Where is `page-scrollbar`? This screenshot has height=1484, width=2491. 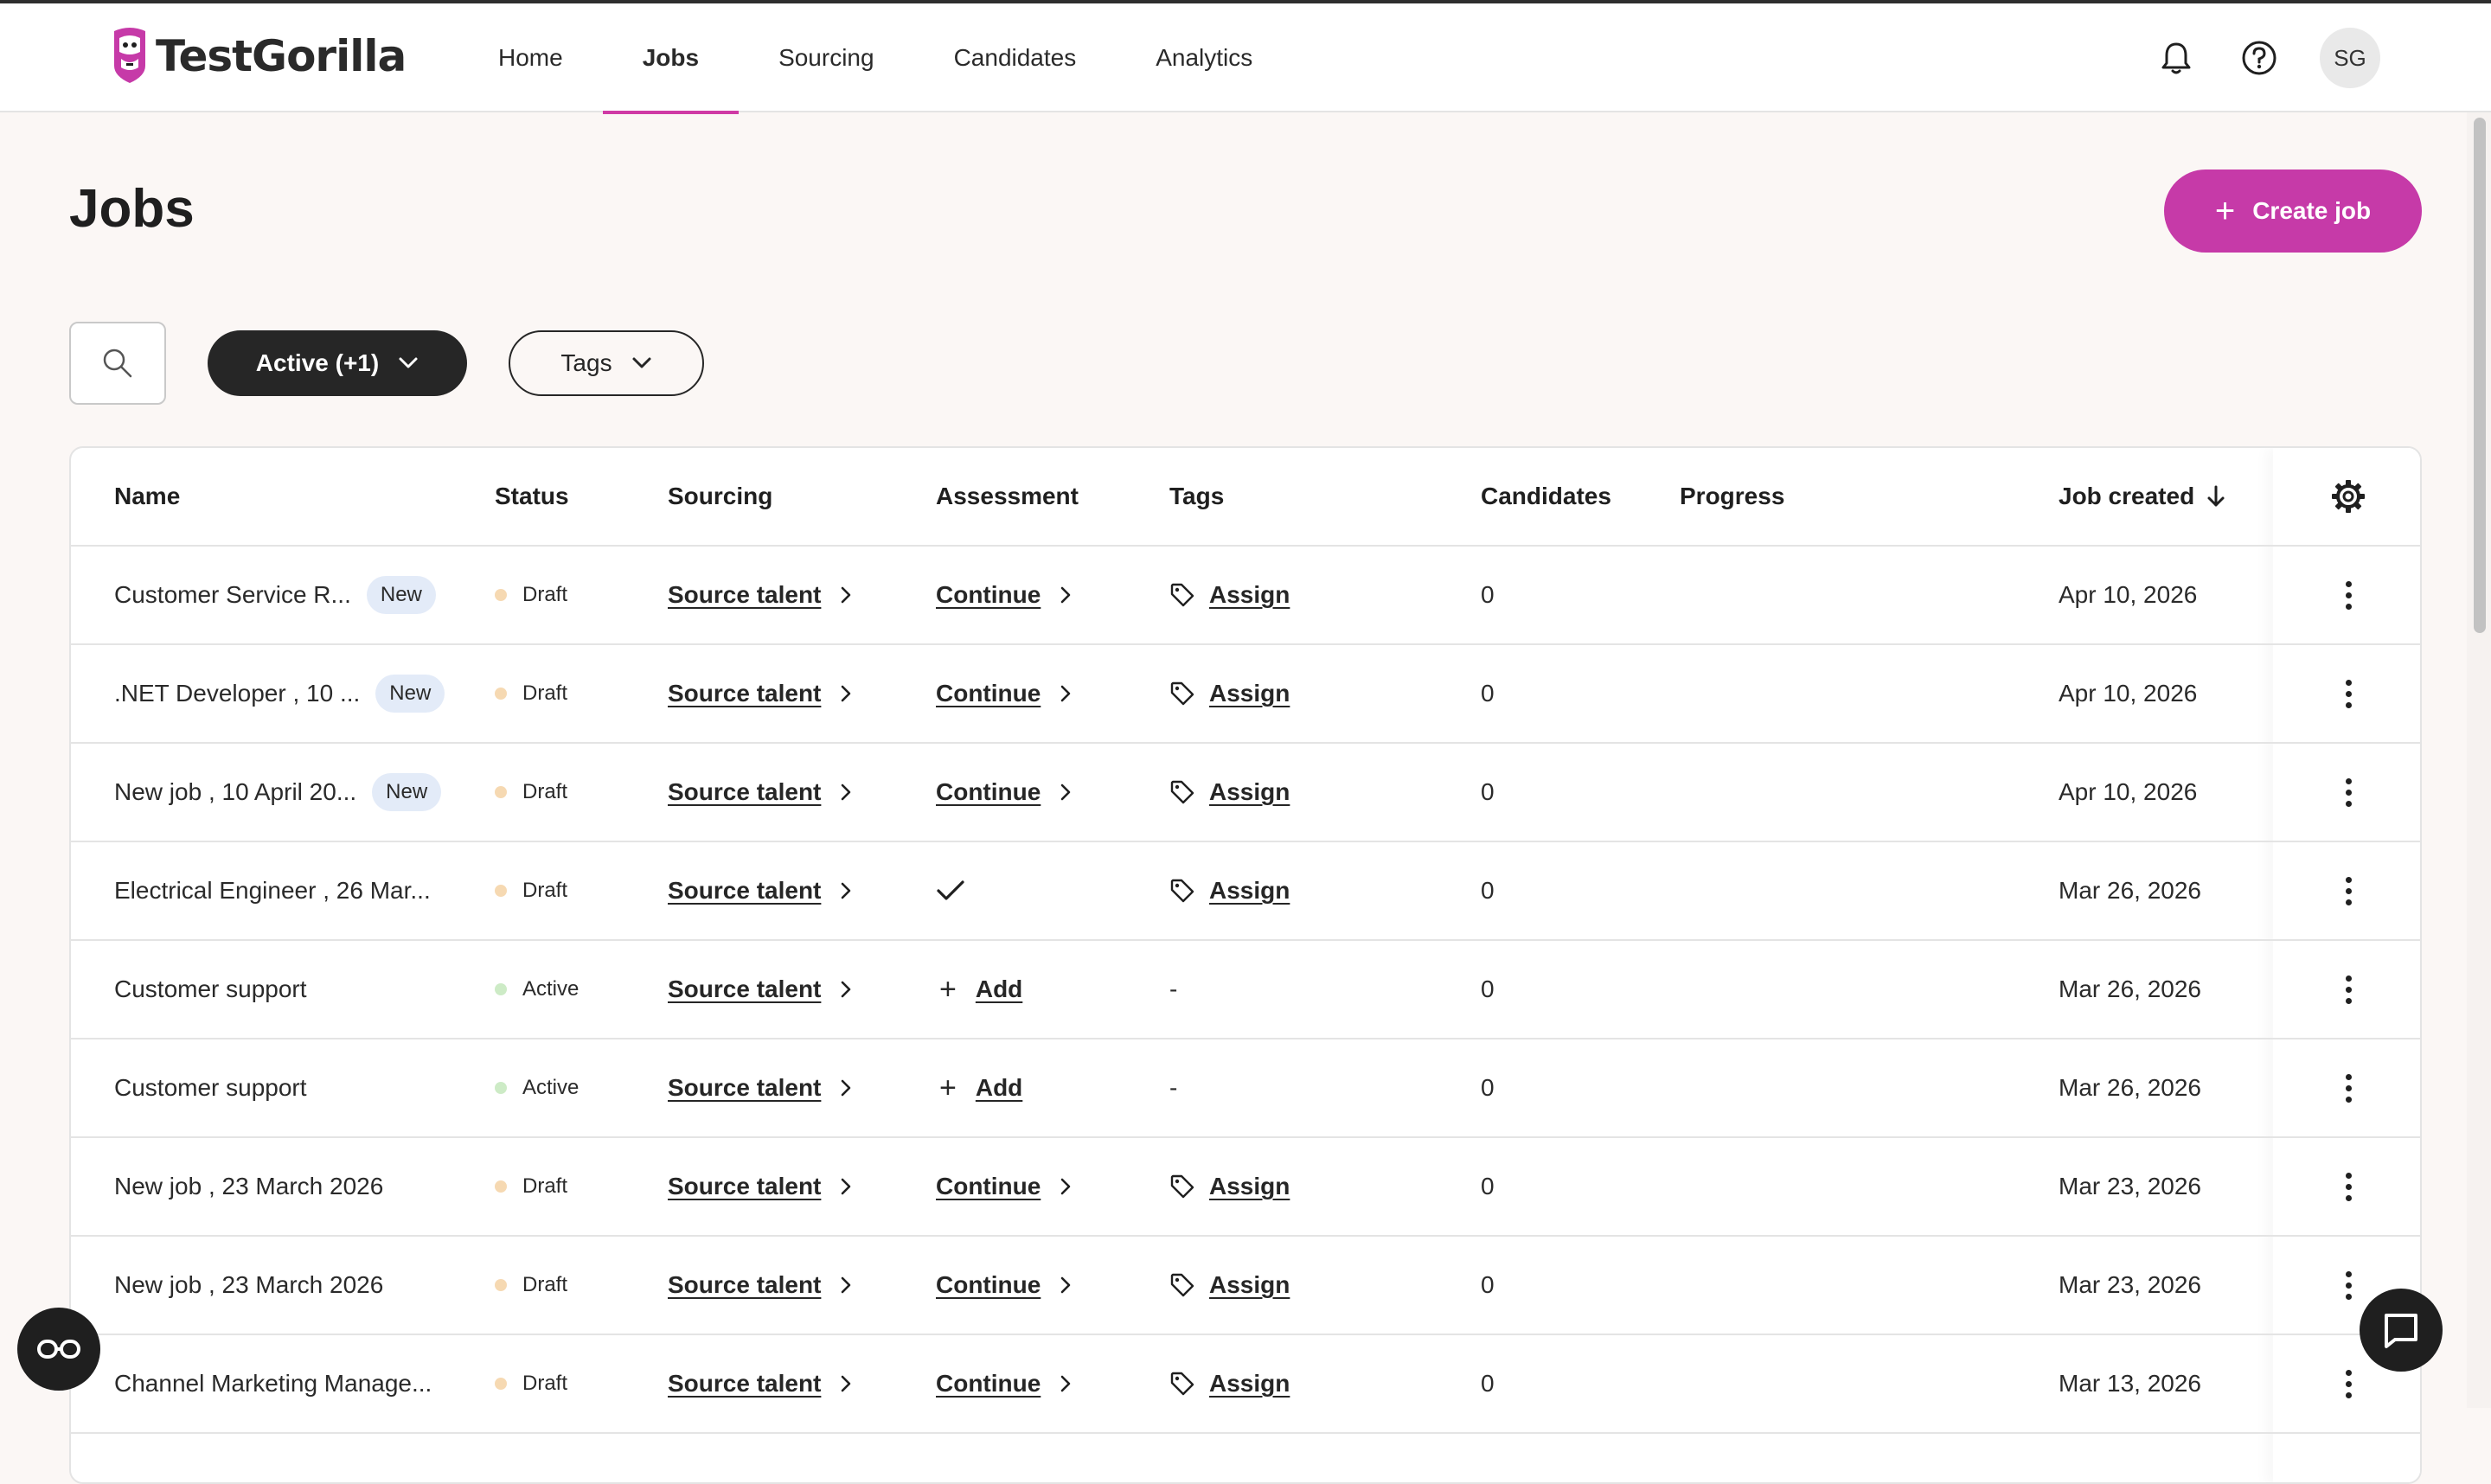 page-scrollbar is located at coordinates (2479, 760).